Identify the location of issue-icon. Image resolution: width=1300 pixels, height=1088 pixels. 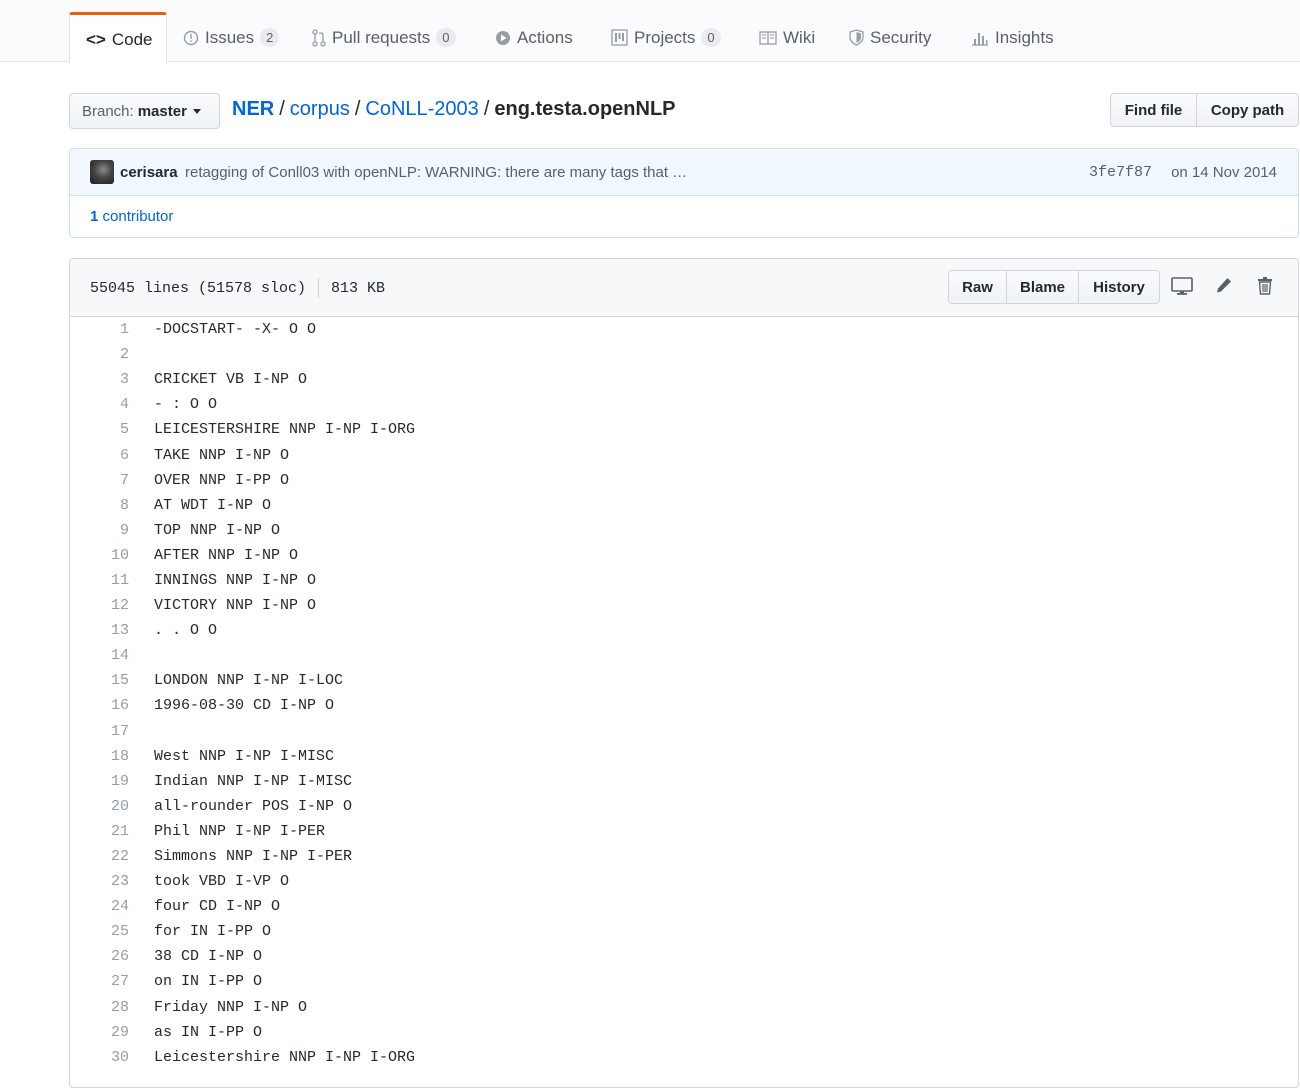
(191, 38).